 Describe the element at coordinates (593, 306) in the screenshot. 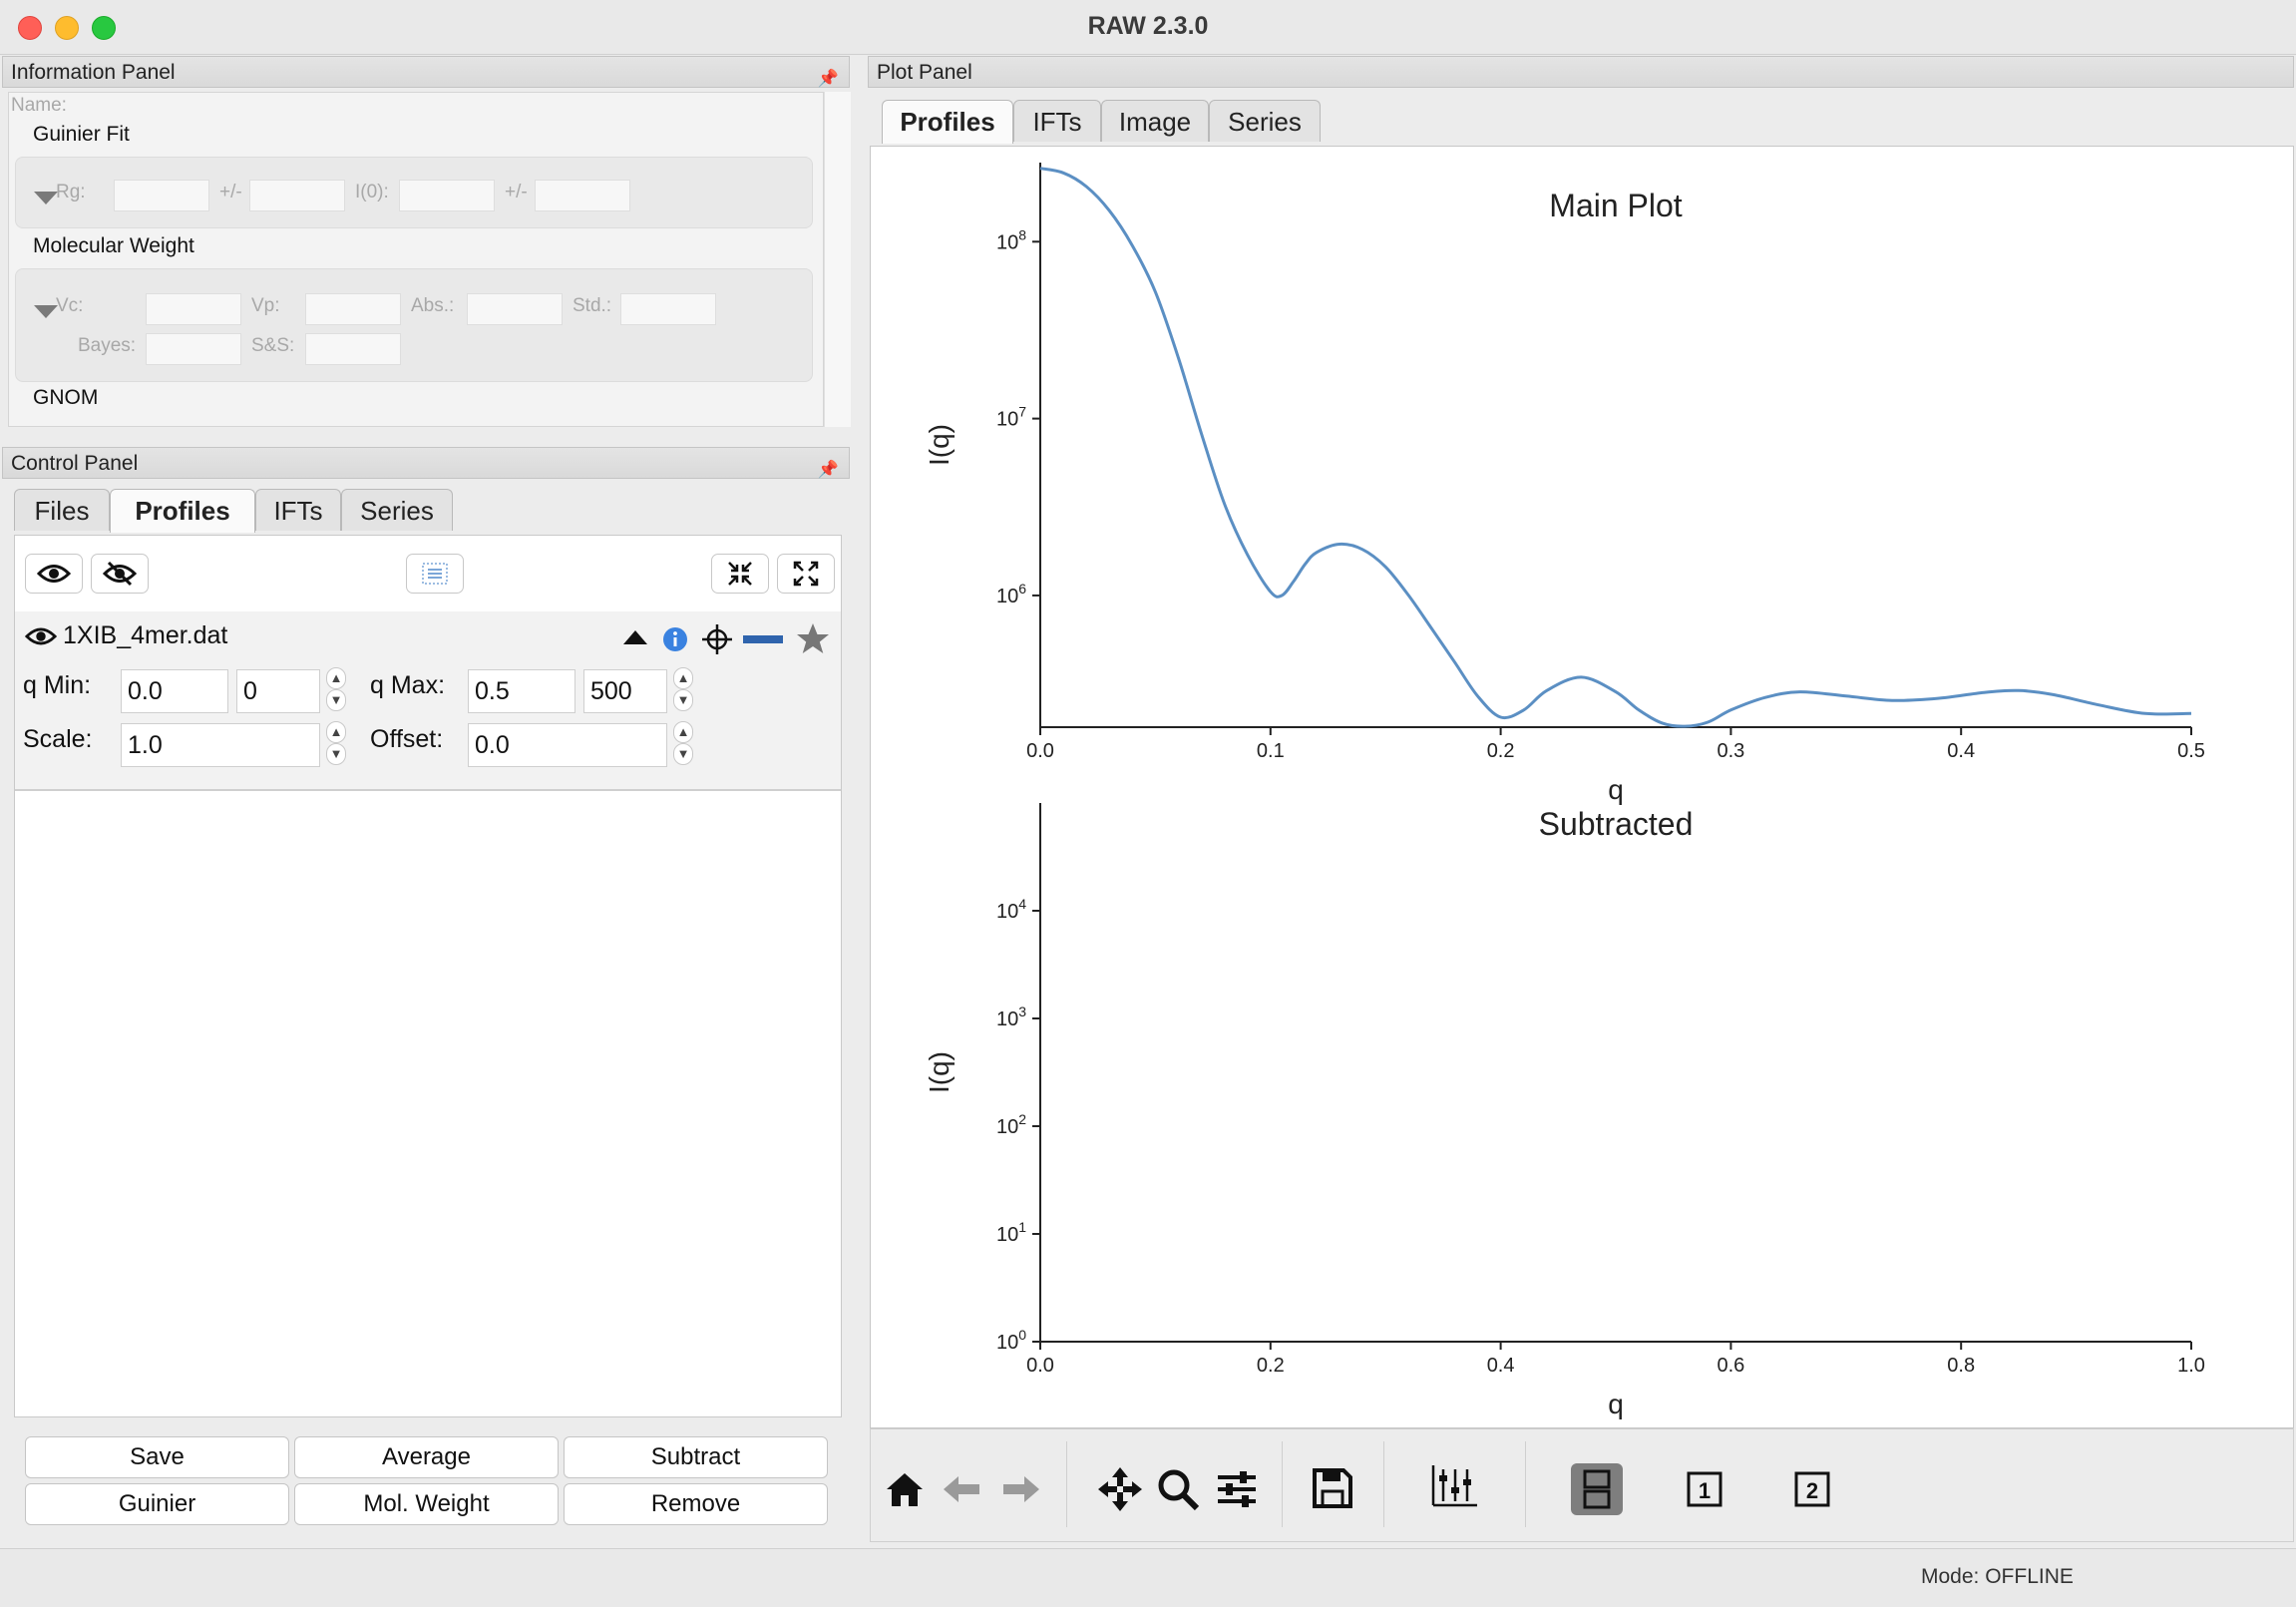

I see `std-label: Std.:` at that location.